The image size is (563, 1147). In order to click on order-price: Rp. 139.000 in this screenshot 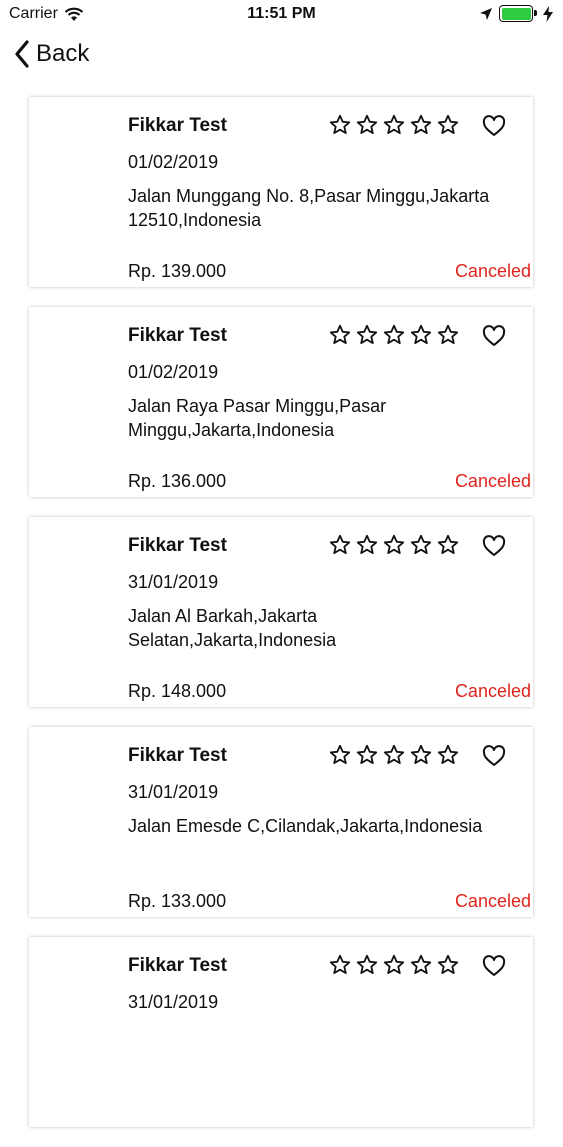, I will do `click(177, 271)`.